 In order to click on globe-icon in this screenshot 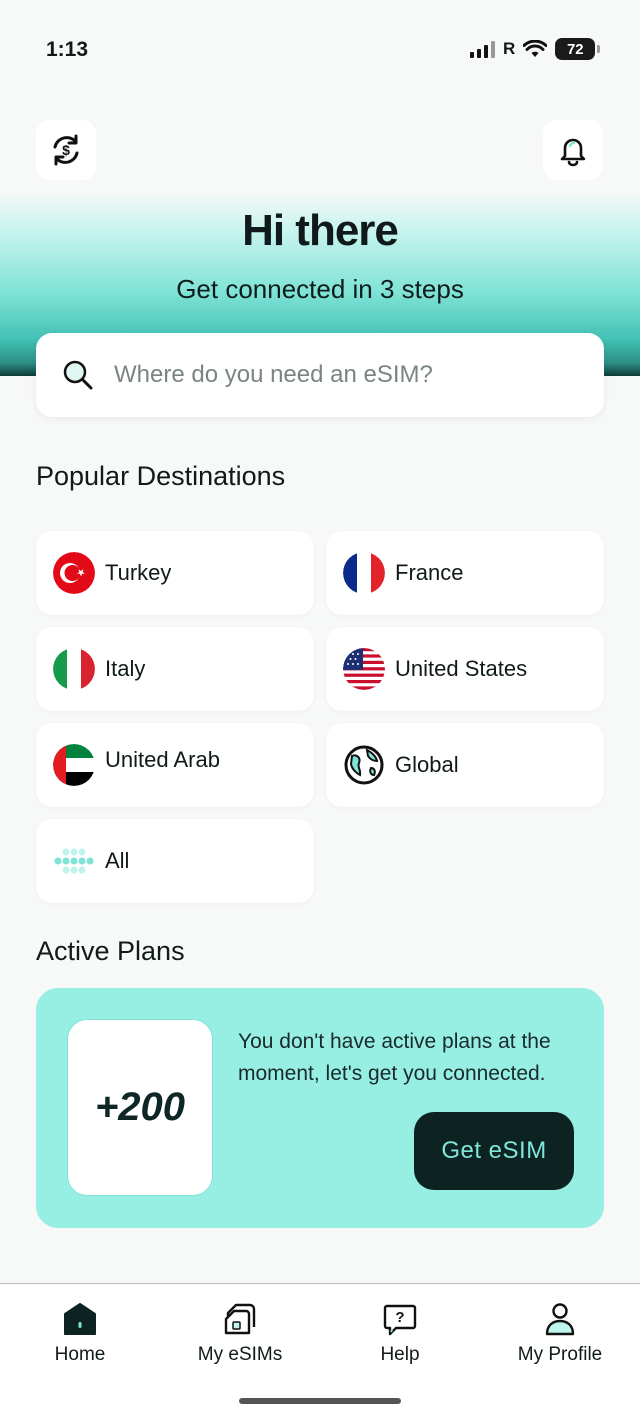, I will do `click(364, 765)`.